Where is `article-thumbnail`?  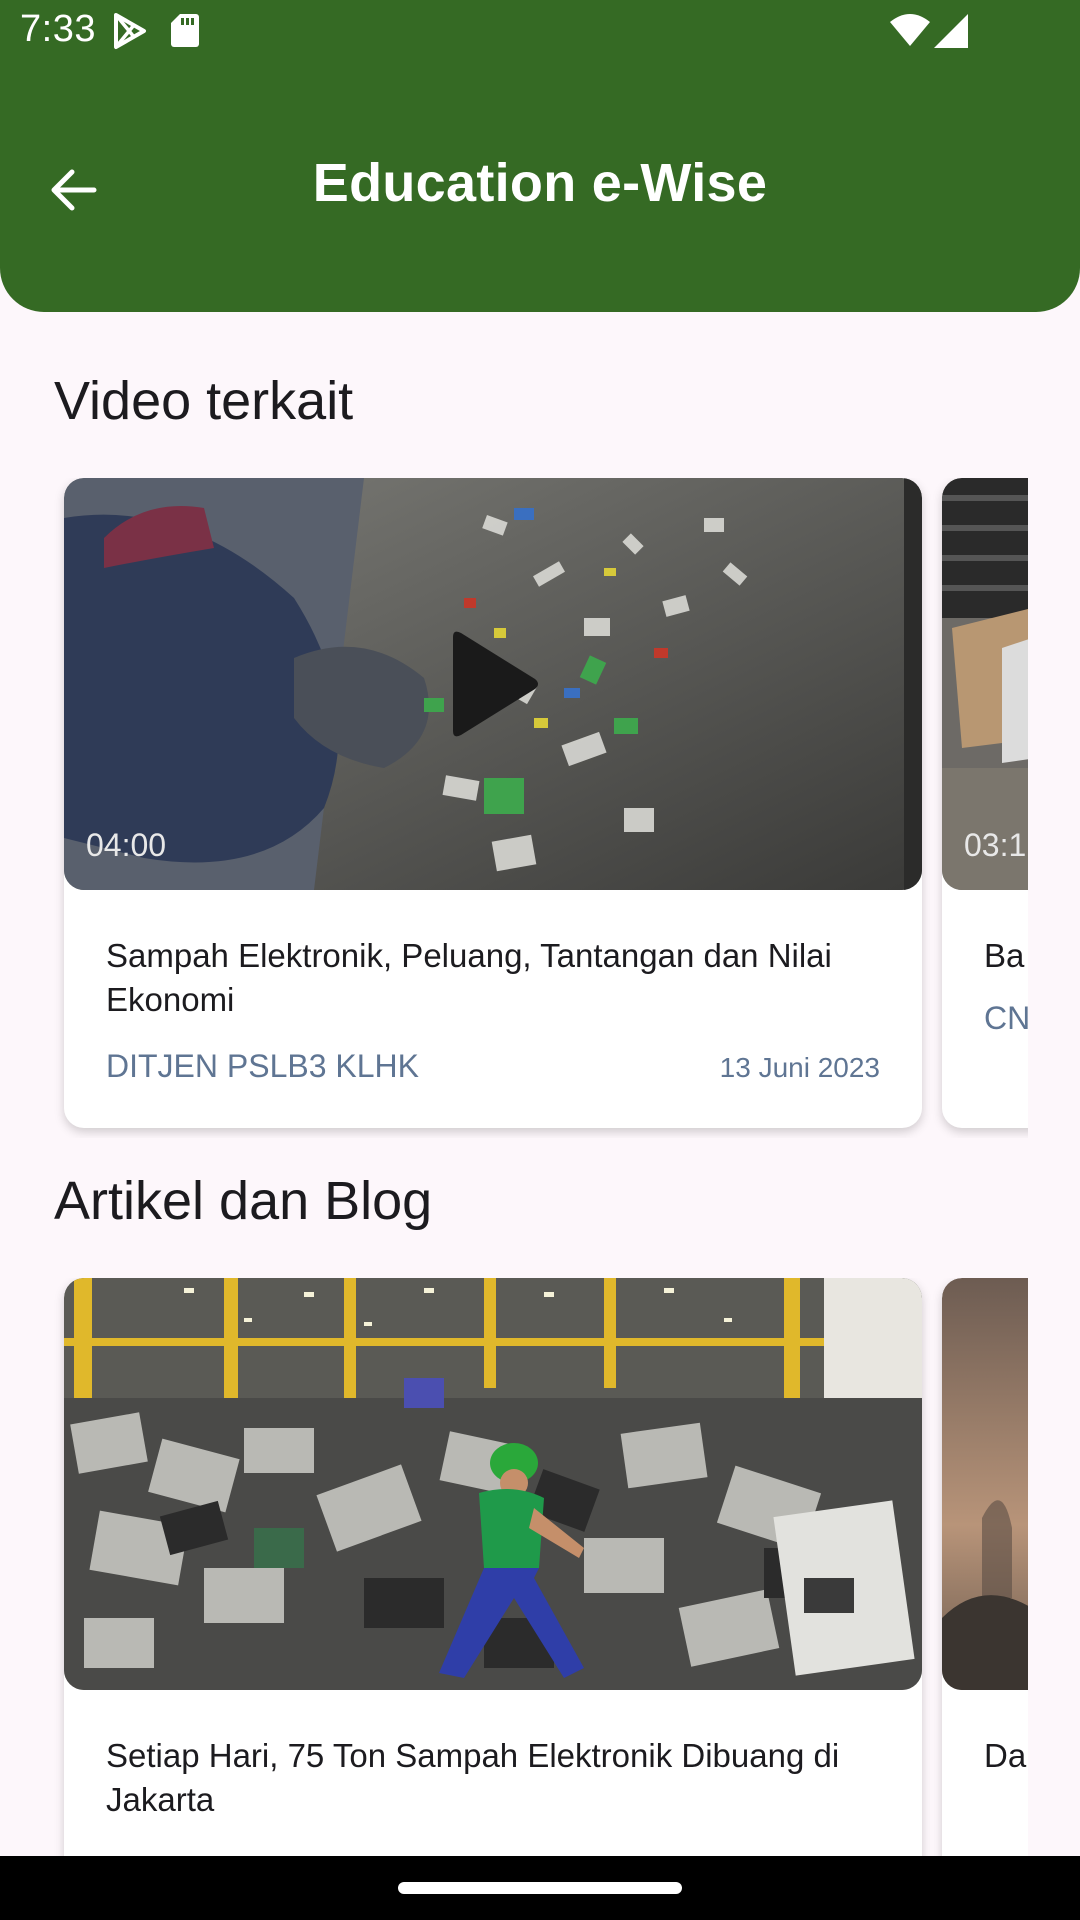
article-thumbnail is located at coordinates (985, 1484).